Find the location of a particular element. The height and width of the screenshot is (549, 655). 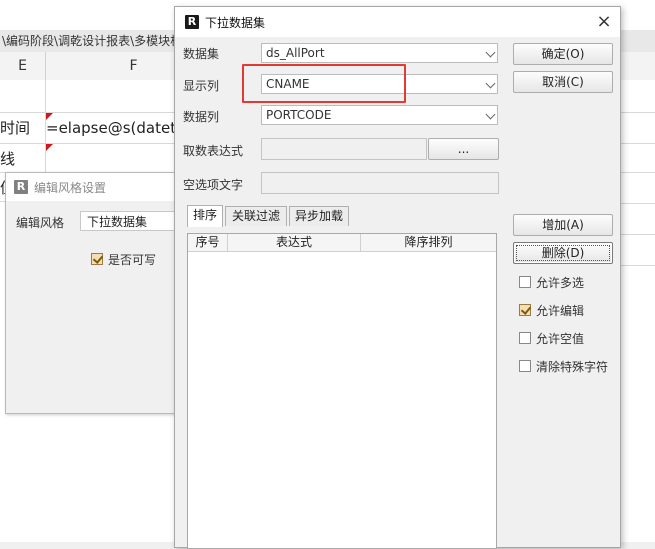

data-column-value: PORTCODE is located at coordinates (299, 115).